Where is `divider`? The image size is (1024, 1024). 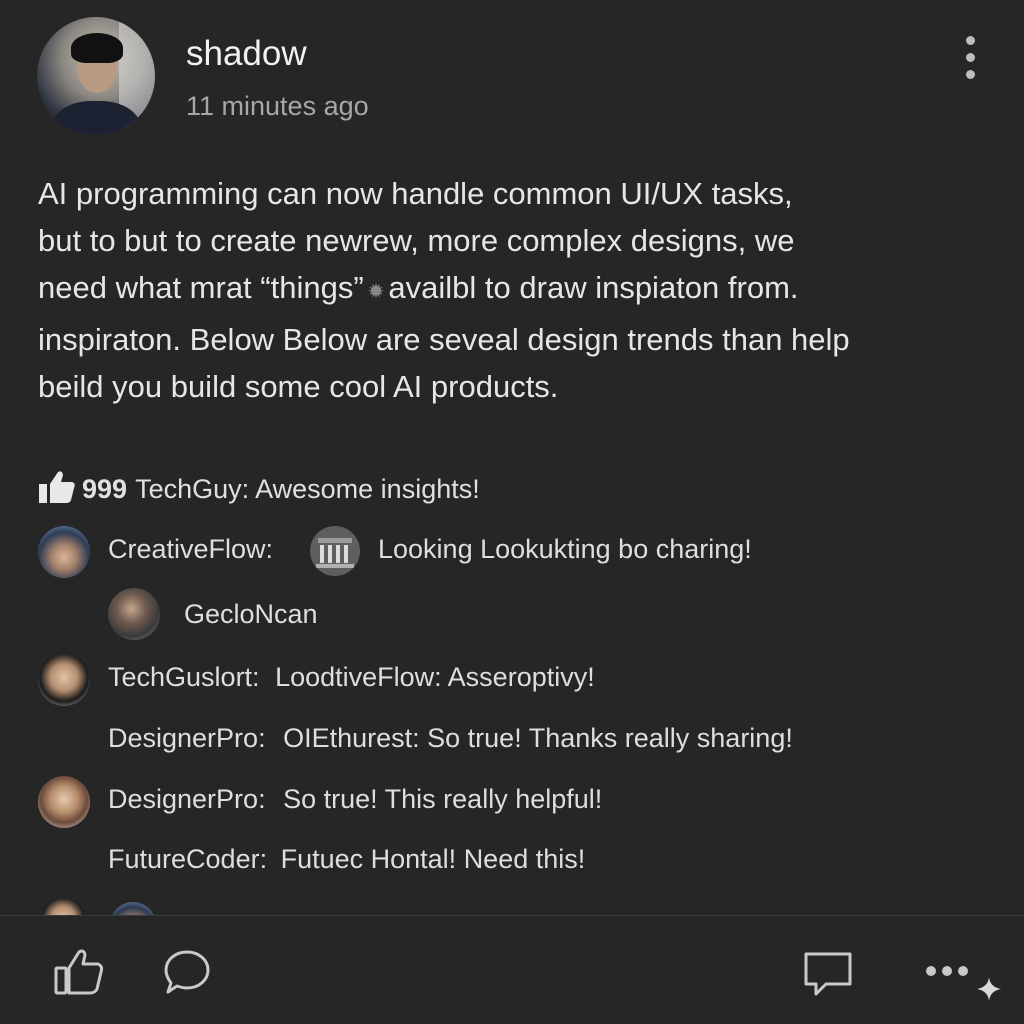
divider is located at coordinates (512, 915).